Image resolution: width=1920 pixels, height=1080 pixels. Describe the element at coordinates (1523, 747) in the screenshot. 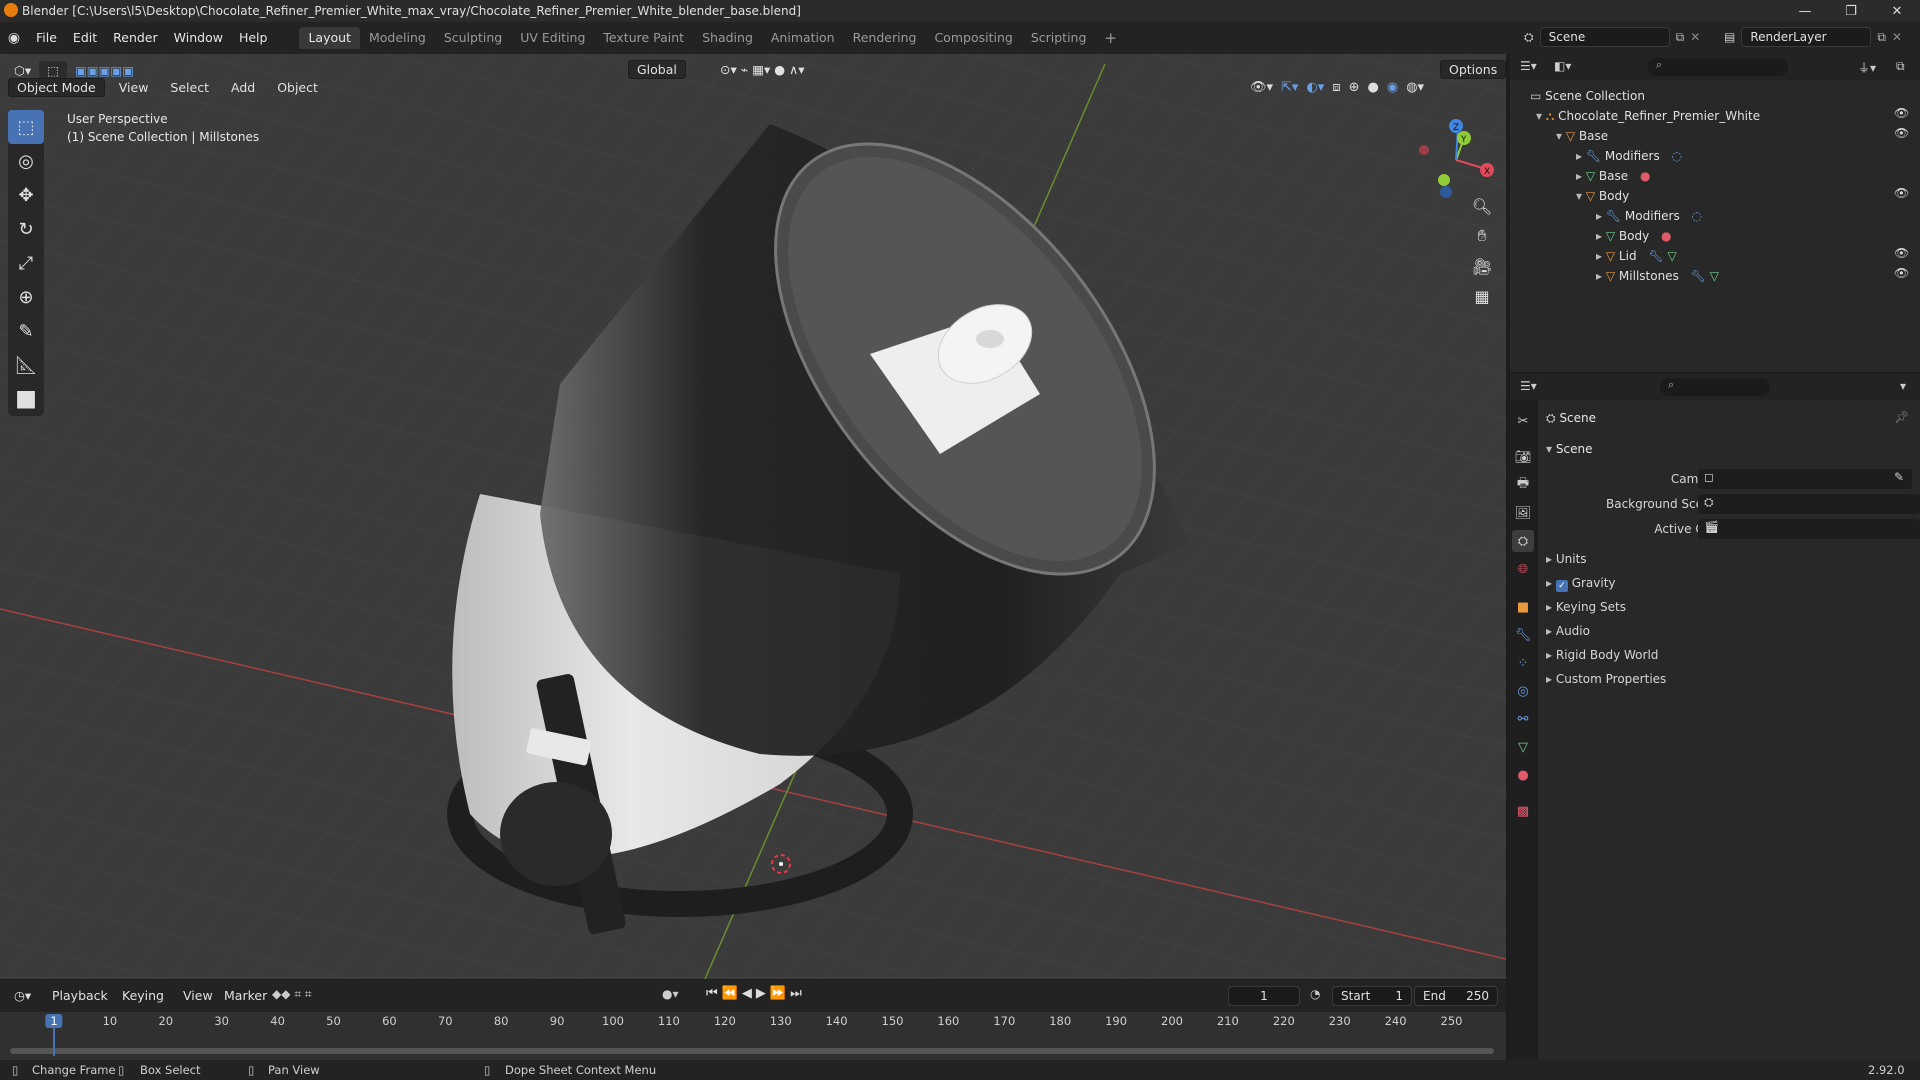

I see `data-tab-icon: ▽` at that location.